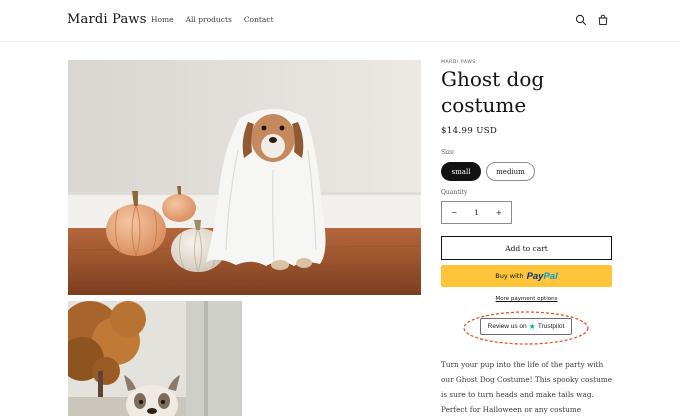 This screenshot has height=416, width=680. Describe the element at coordinates (469, 131) in the screenshot. I see `product-price: $14.99 USD` at that location.